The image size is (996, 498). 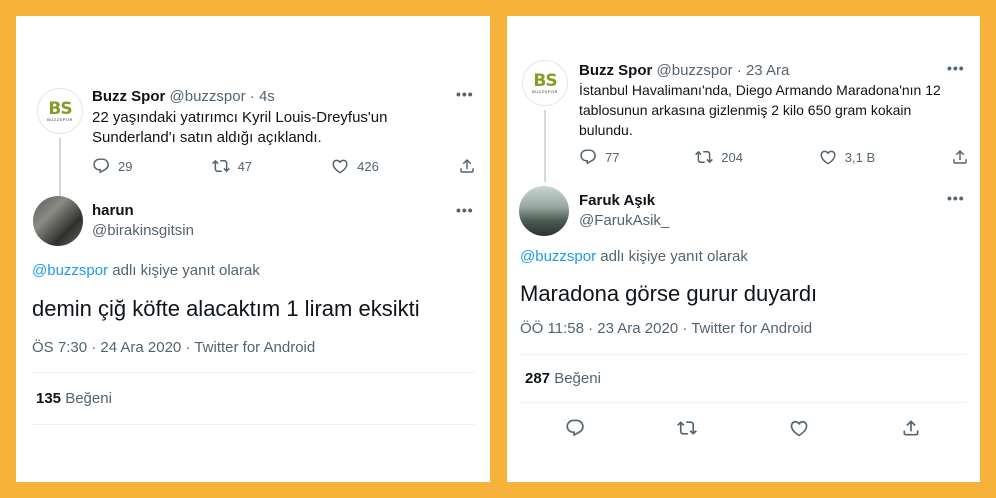 I want to click on faruk-avatar, so click(x=544, y=211).